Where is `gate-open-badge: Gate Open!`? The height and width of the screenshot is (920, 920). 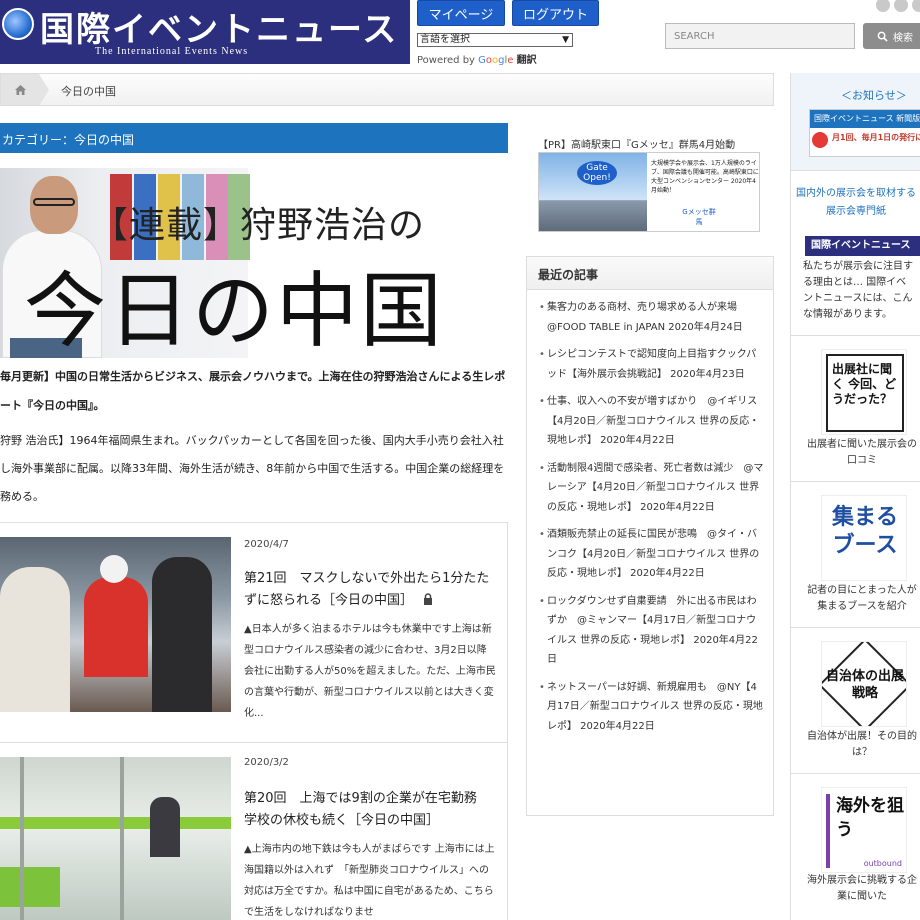 gate-open-badge: Gate Open! is located at coordinates (597, 173).